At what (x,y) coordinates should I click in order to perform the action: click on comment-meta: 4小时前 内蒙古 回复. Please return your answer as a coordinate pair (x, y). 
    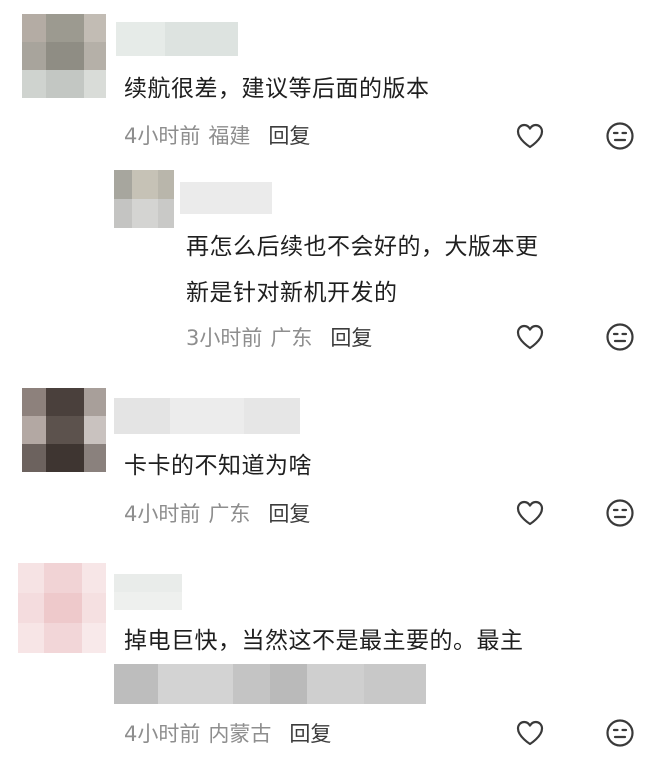
    Looking at the image, I should click on (227, 733).